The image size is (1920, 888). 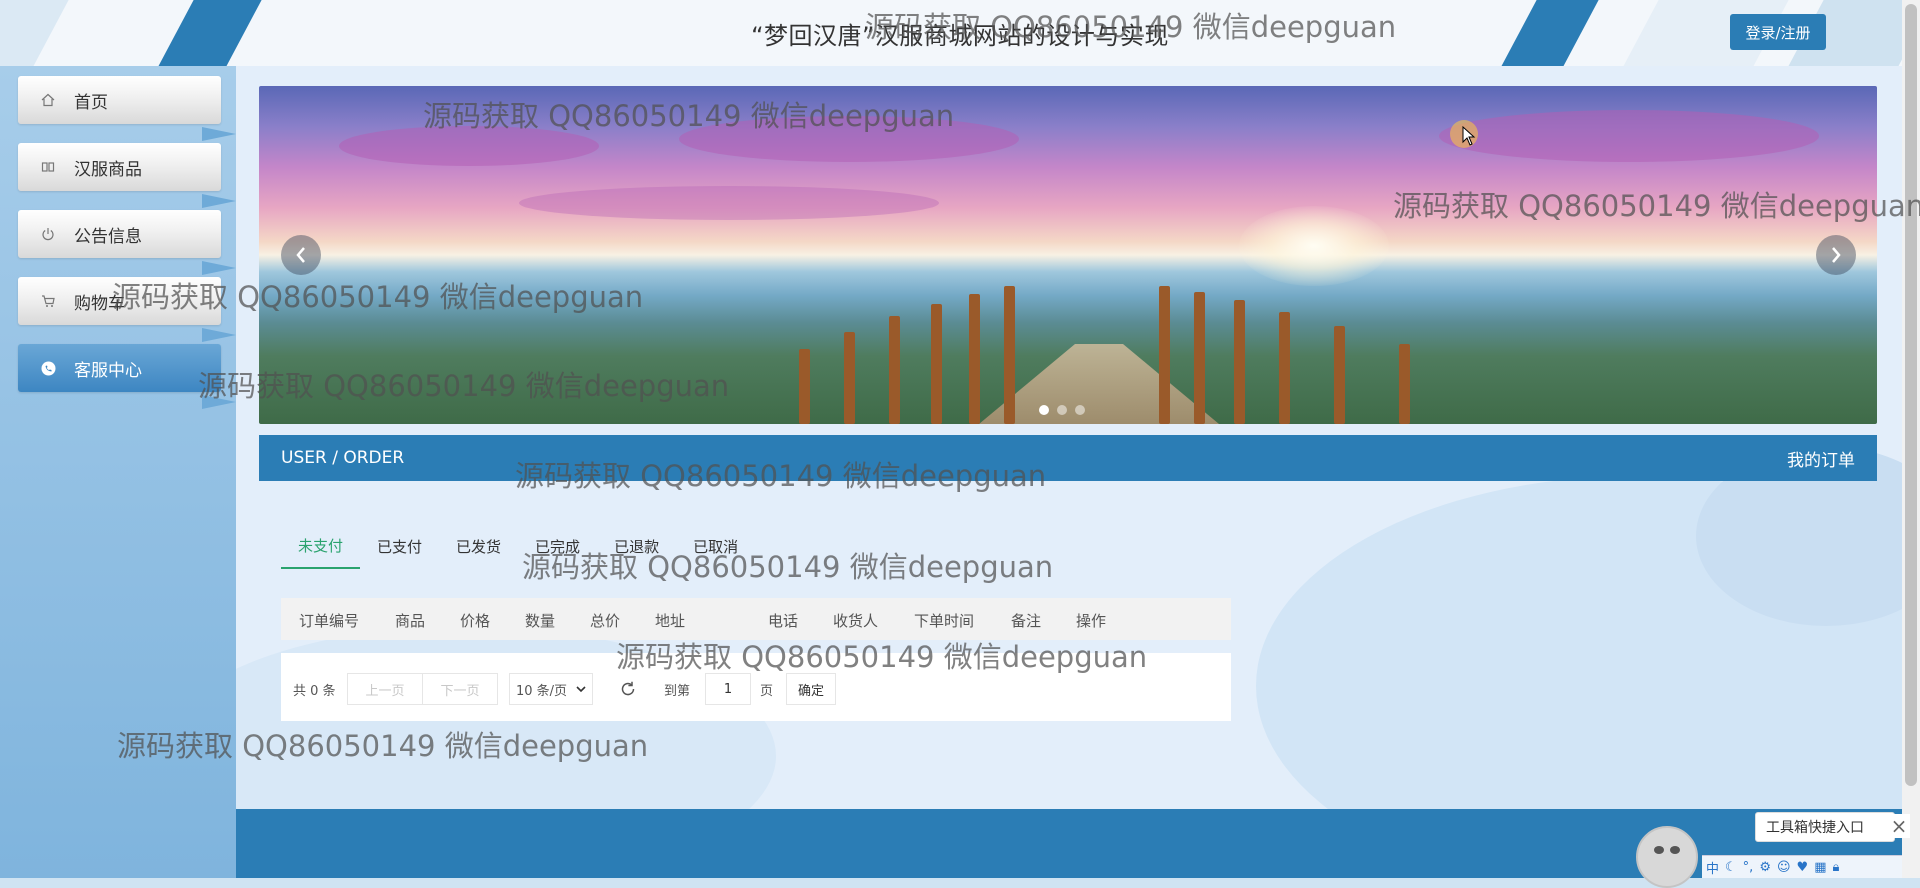 I want to click on sidebar-item-hanfu-products: 汉服商品, so click(x=119, y=167).